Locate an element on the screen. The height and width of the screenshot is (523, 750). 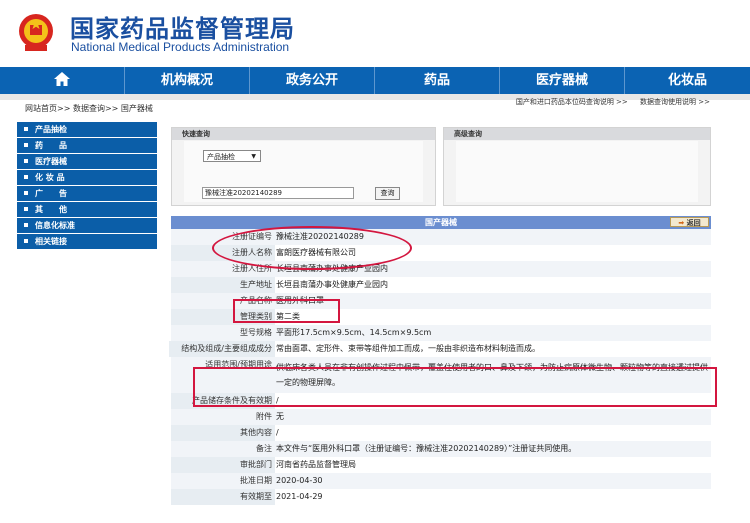
table-row: 附件无 is located at coordinates (441, 417).